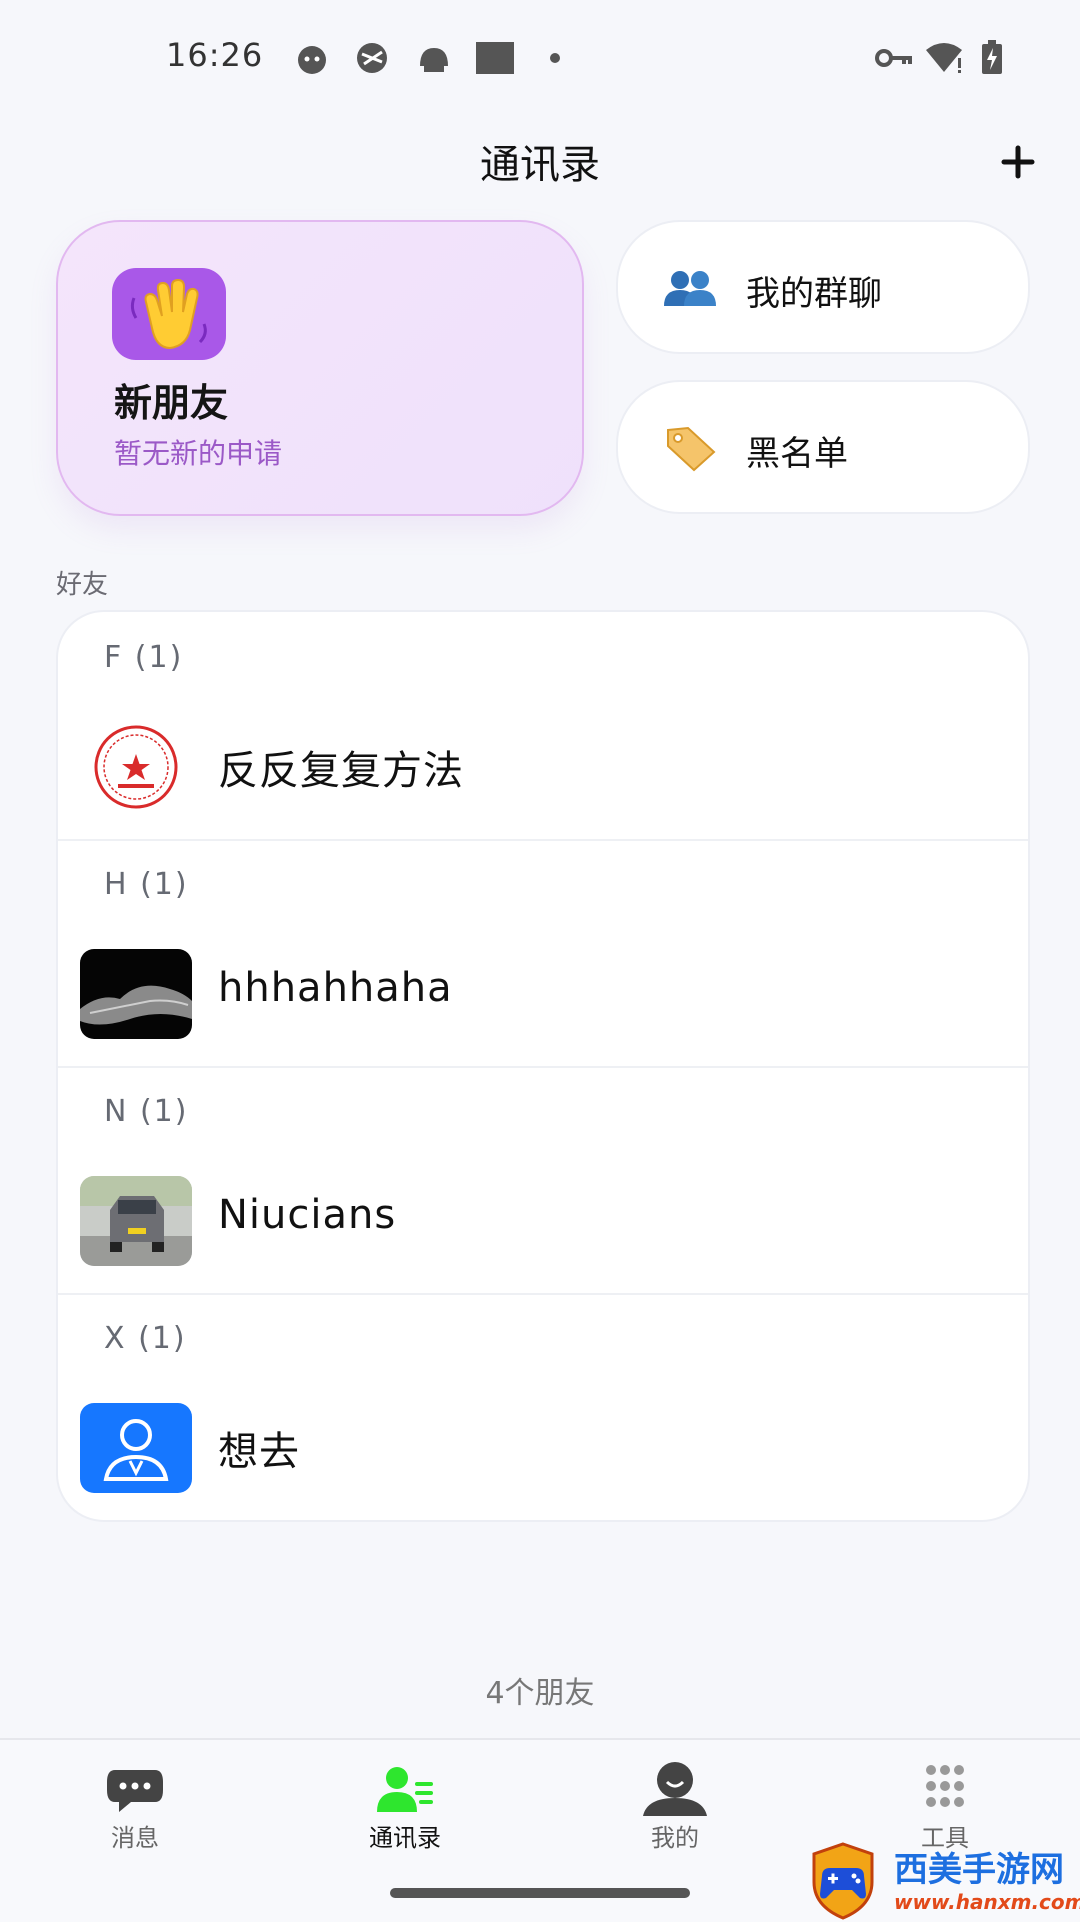 Image resolution: width=1080 pixels, height=1922 pixels. What do you see at coordinates (259, 1452) in the screenshot?
I see `friend-name: 想去` at bounding box center [259, 1452].